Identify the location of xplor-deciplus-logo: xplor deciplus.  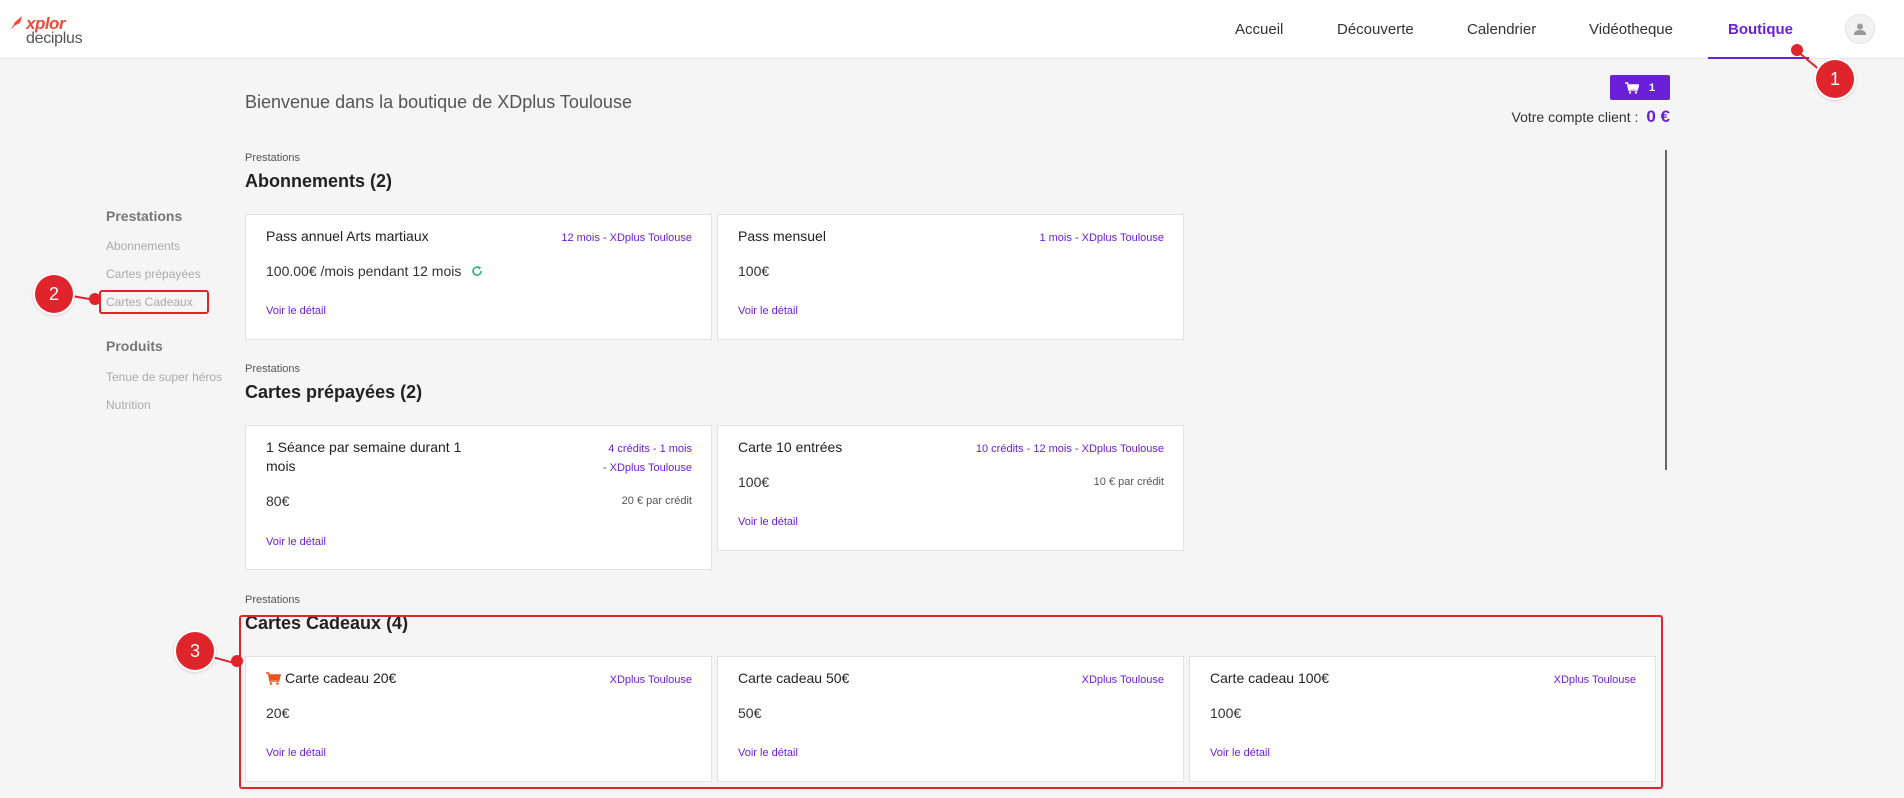
(53, 30).